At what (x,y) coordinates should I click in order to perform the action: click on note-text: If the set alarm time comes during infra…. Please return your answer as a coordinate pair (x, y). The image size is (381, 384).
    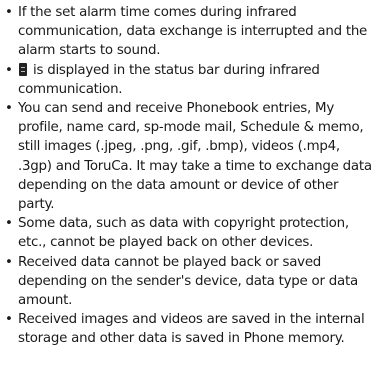
    Looking at the image, I should click on (193, 32).